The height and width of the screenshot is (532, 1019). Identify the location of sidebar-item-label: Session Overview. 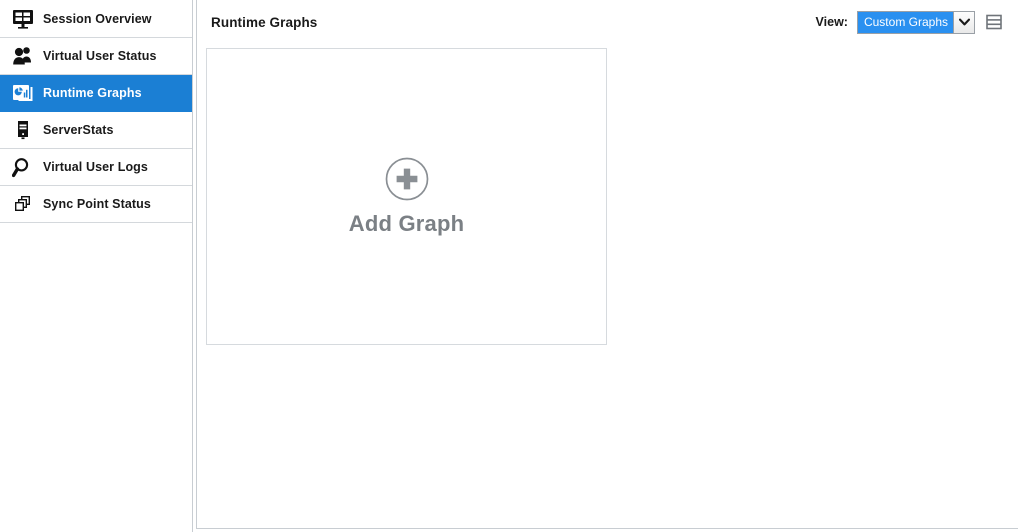
(97, 19).